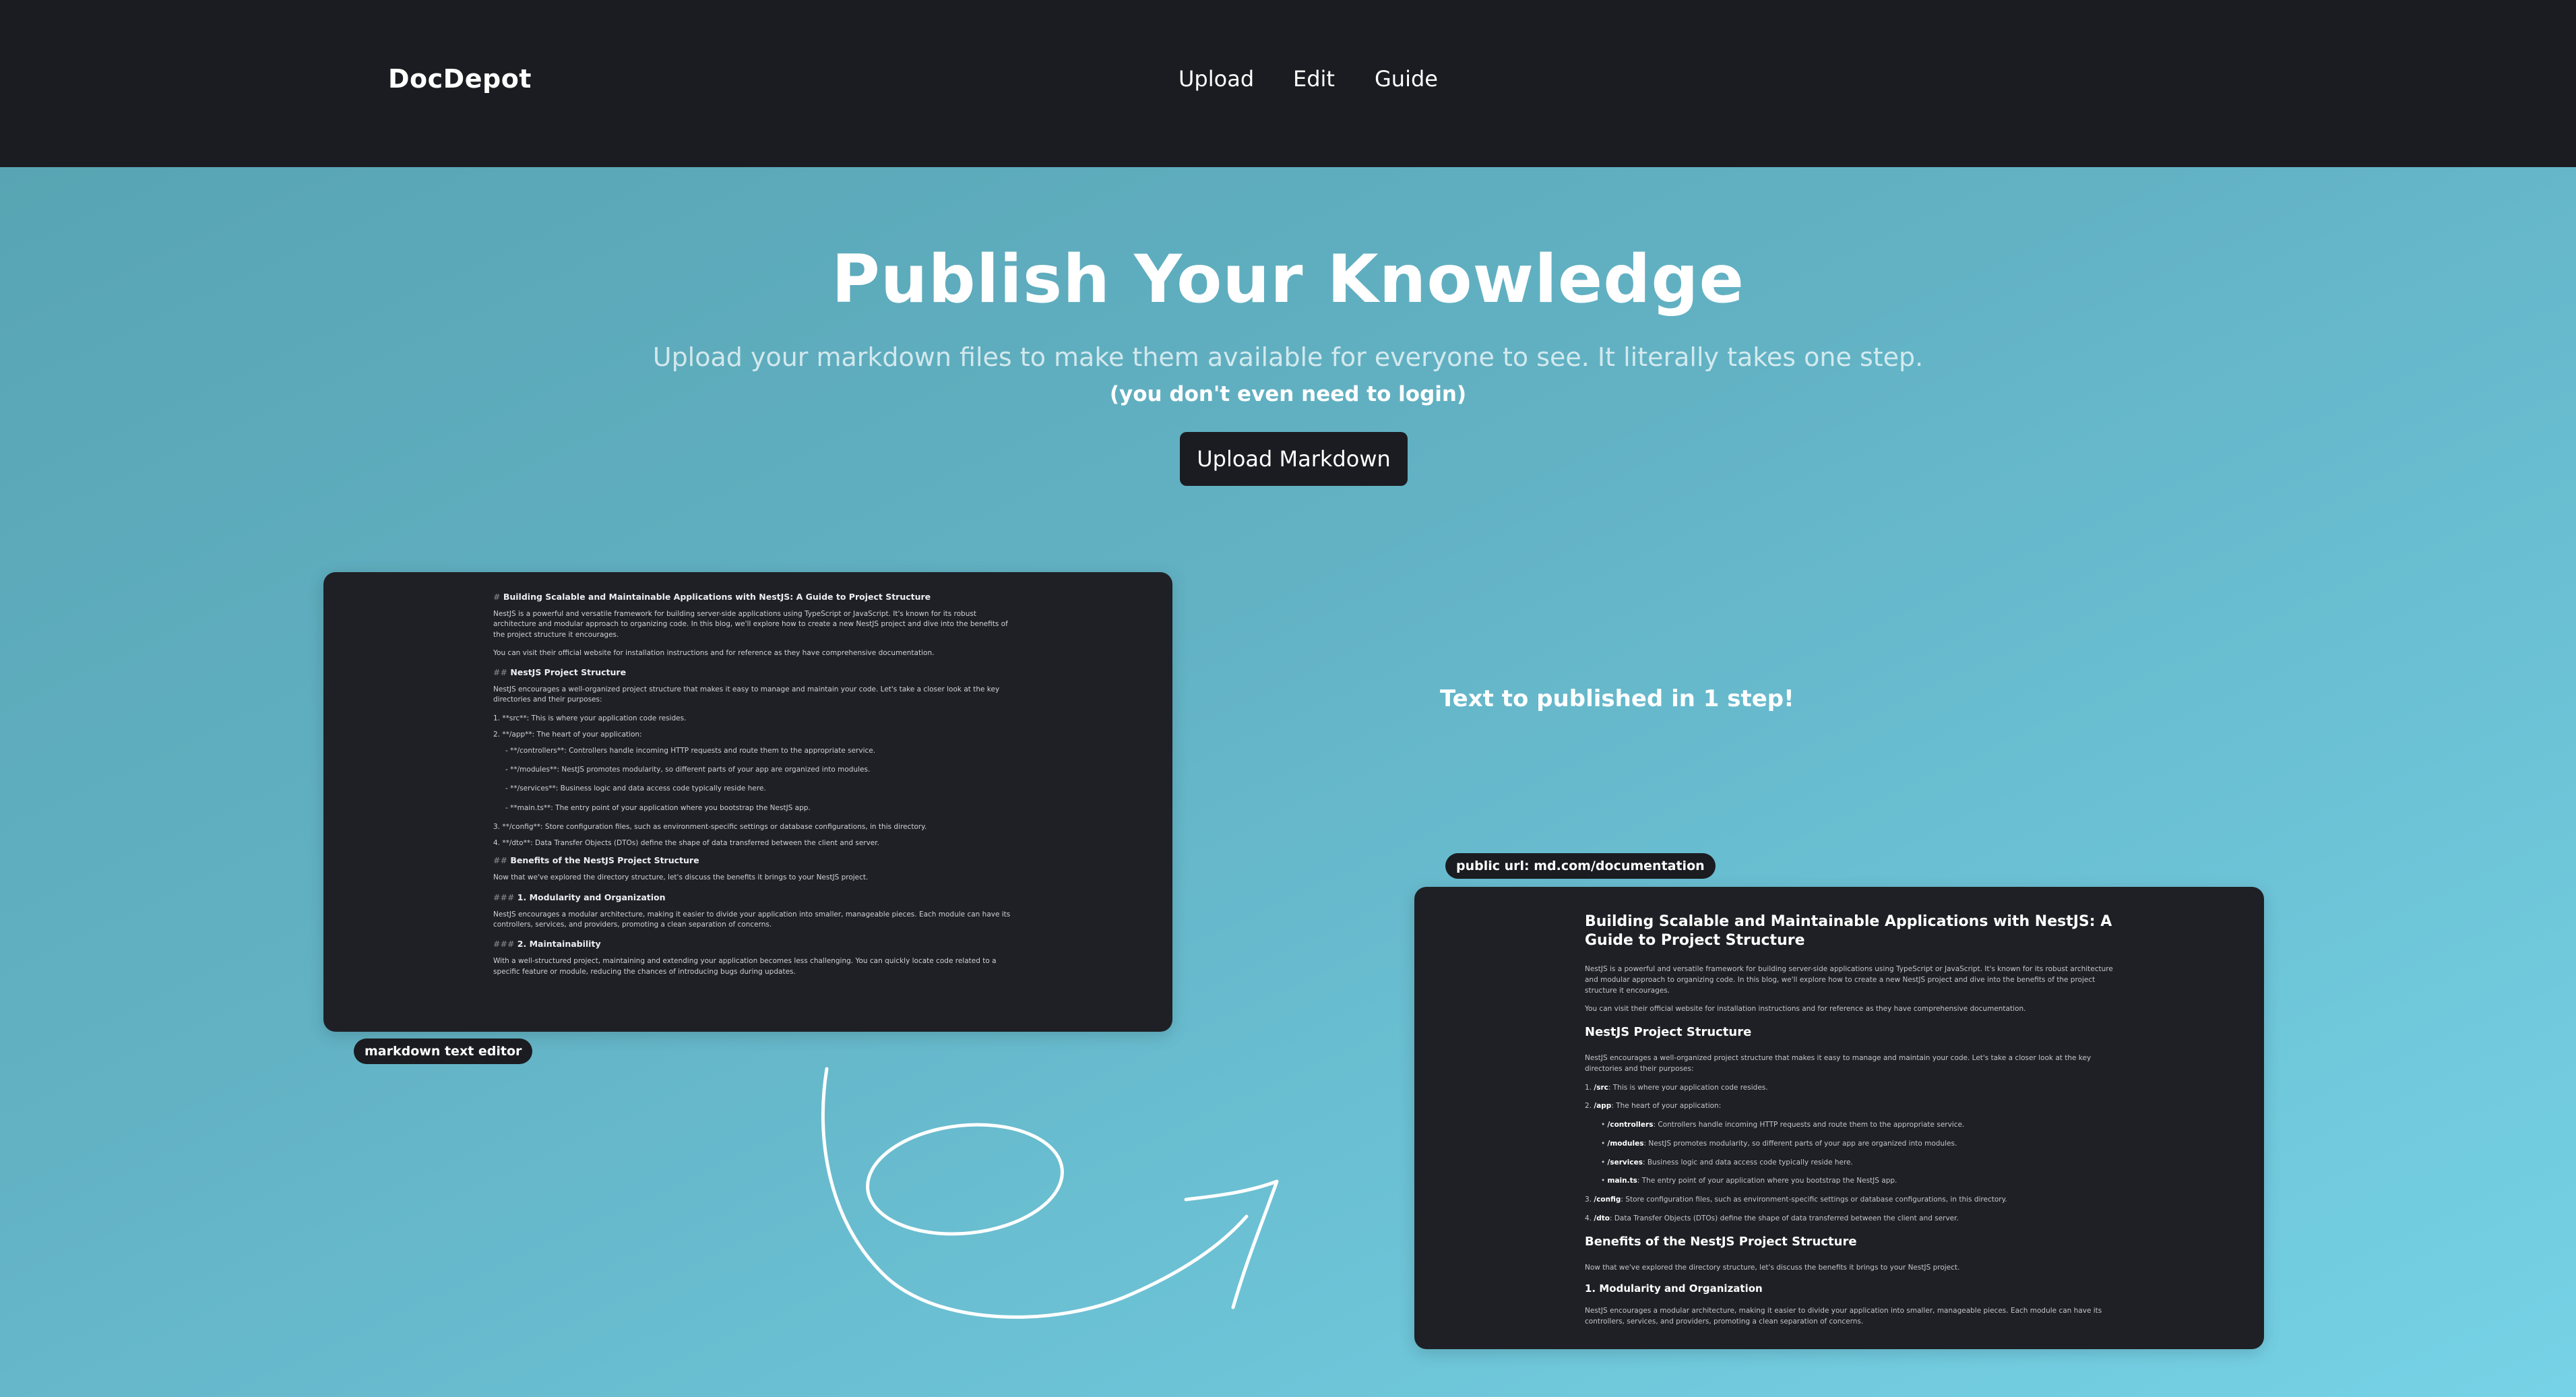 The image size is (2576, 1397). I want to click on top-navbar: DocDepot Upload Edit Guide, so click(1288, 83).